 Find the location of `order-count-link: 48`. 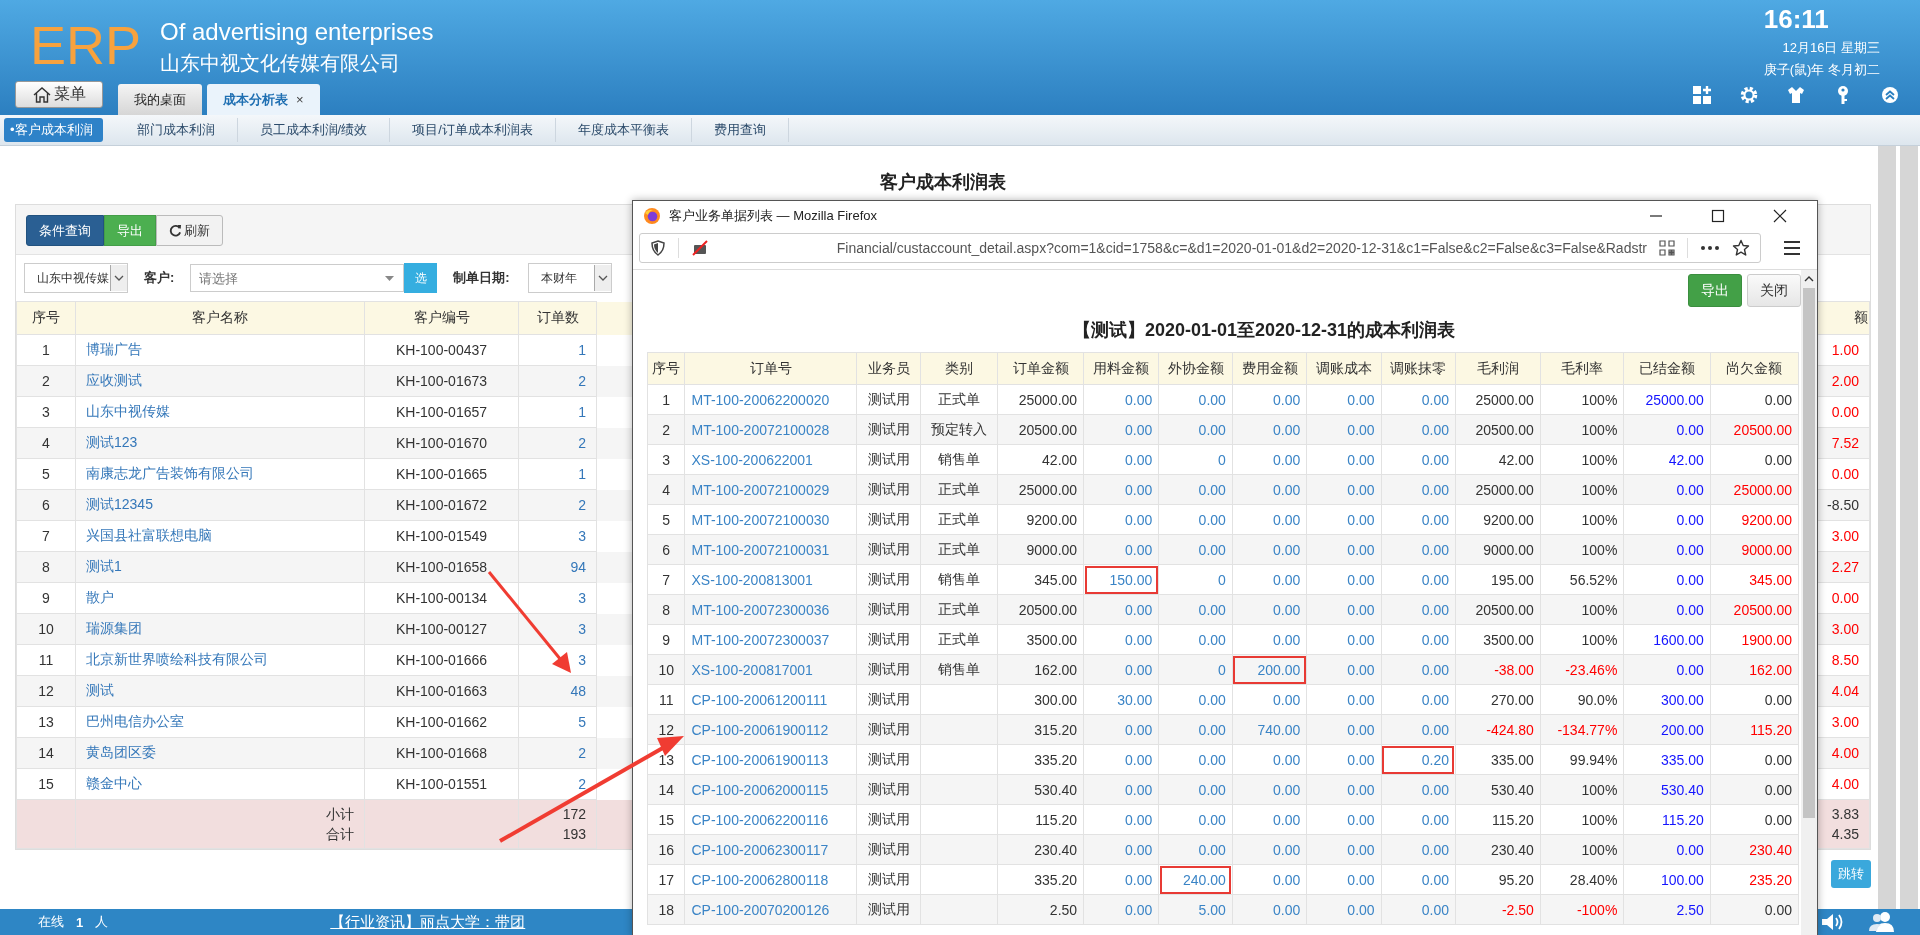

order-count-link: 48 is located at coordinates (578, 691).